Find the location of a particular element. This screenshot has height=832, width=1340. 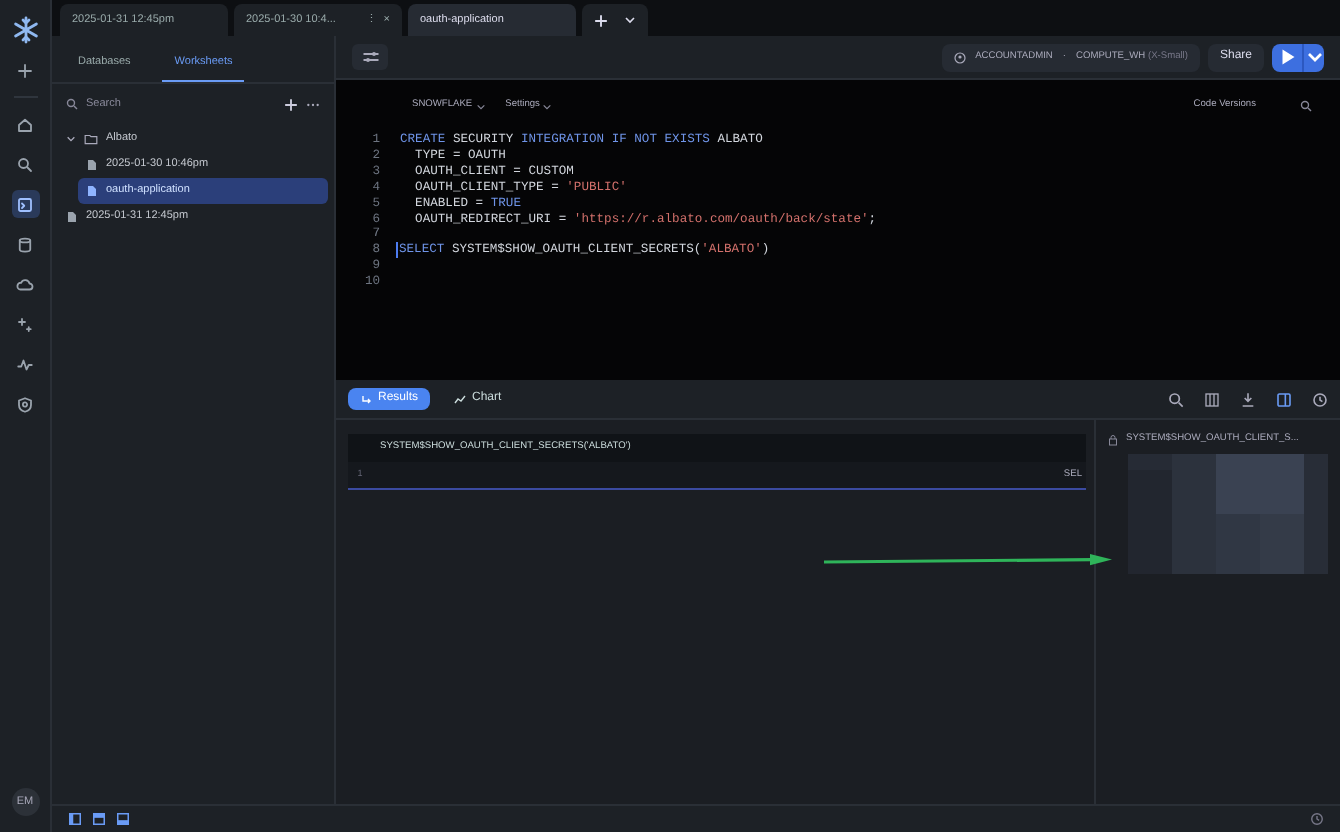

role-icon is located at coordinates (959, 57).